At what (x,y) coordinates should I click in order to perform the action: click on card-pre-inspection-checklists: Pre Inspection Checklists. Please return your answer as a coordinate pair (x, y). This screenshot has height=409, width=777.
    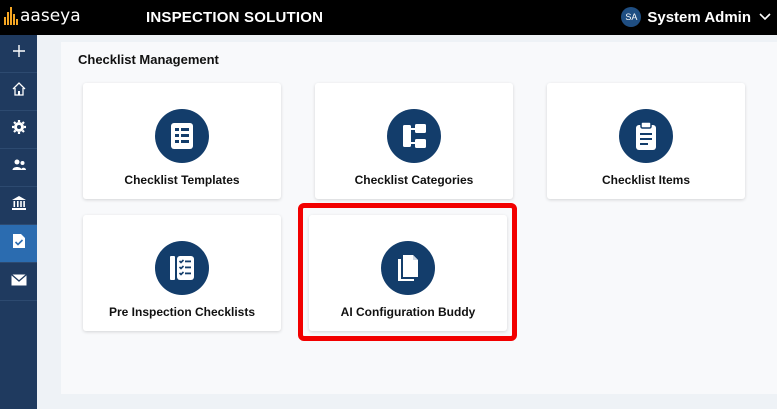
    Looking at the image, I should click on (182, 273).